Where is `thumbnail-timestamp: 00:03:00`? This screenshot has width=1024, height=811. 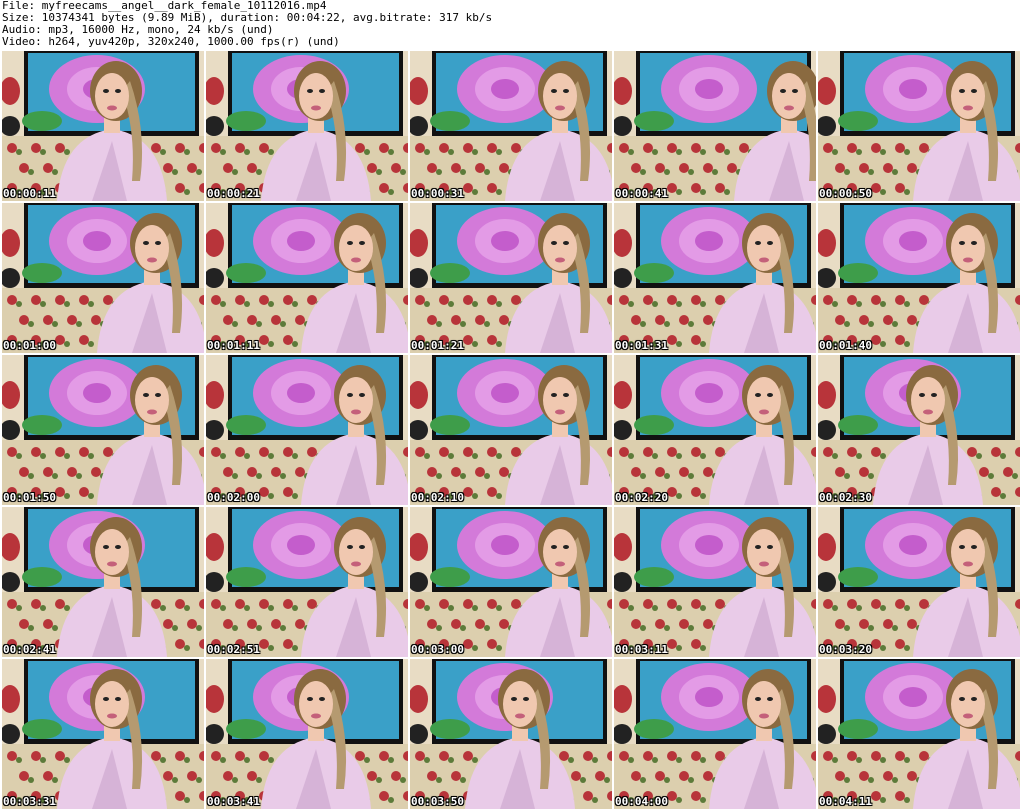
thumbnail-timestamp: 00:03:00 is located at coordinates (437, 649).